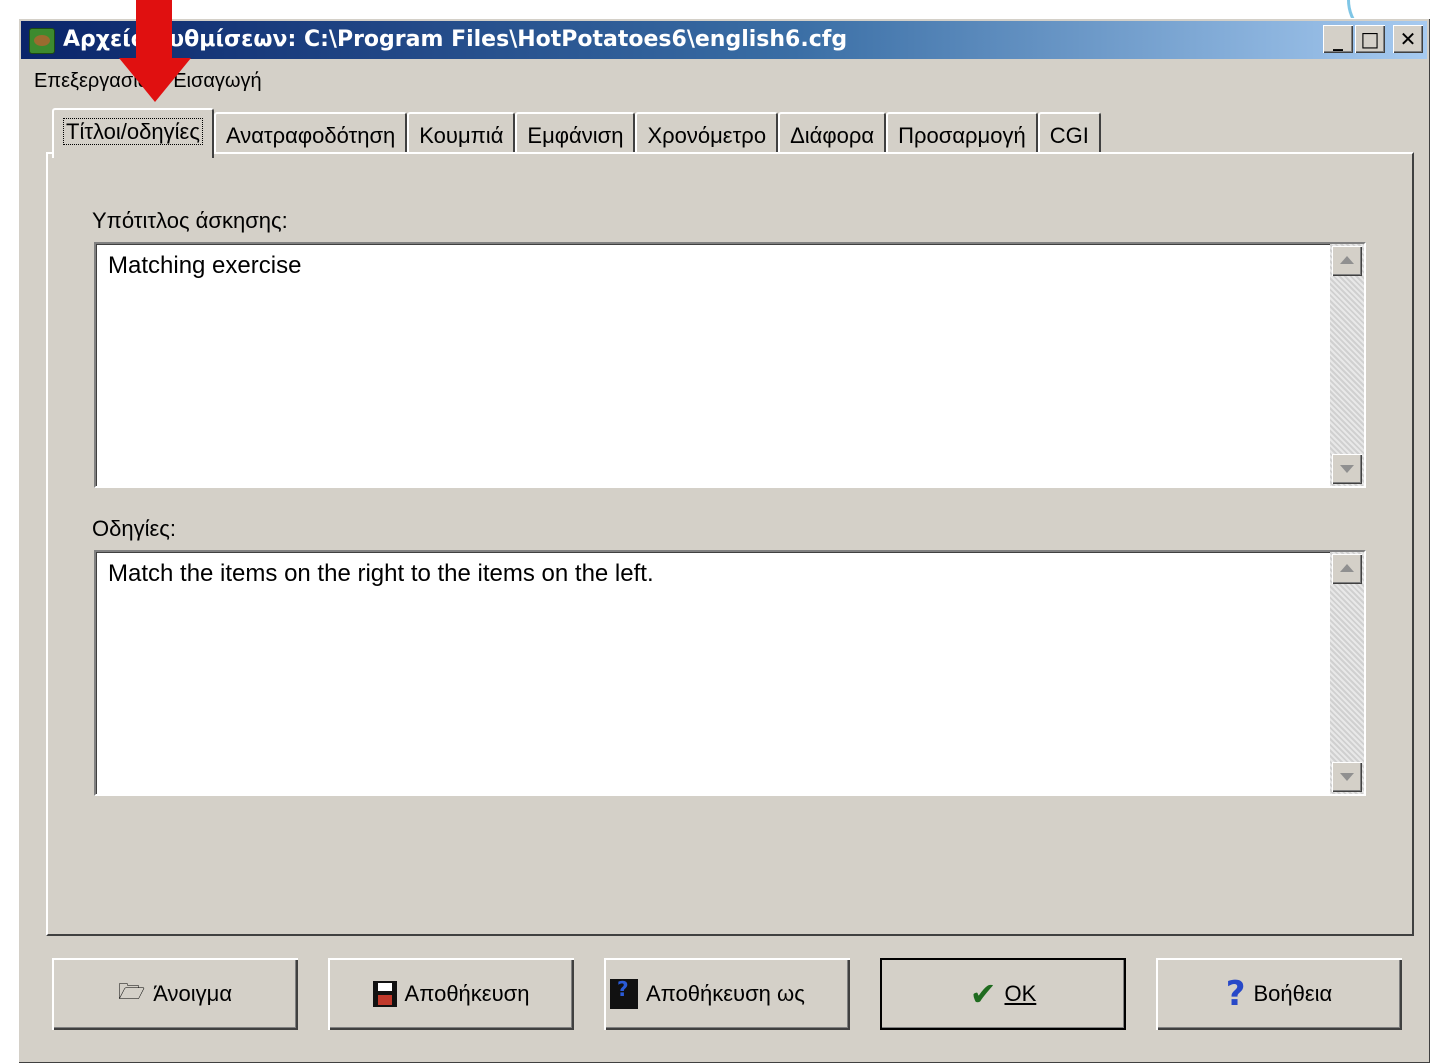  I want to click on arrow-head, so click(155, 80).